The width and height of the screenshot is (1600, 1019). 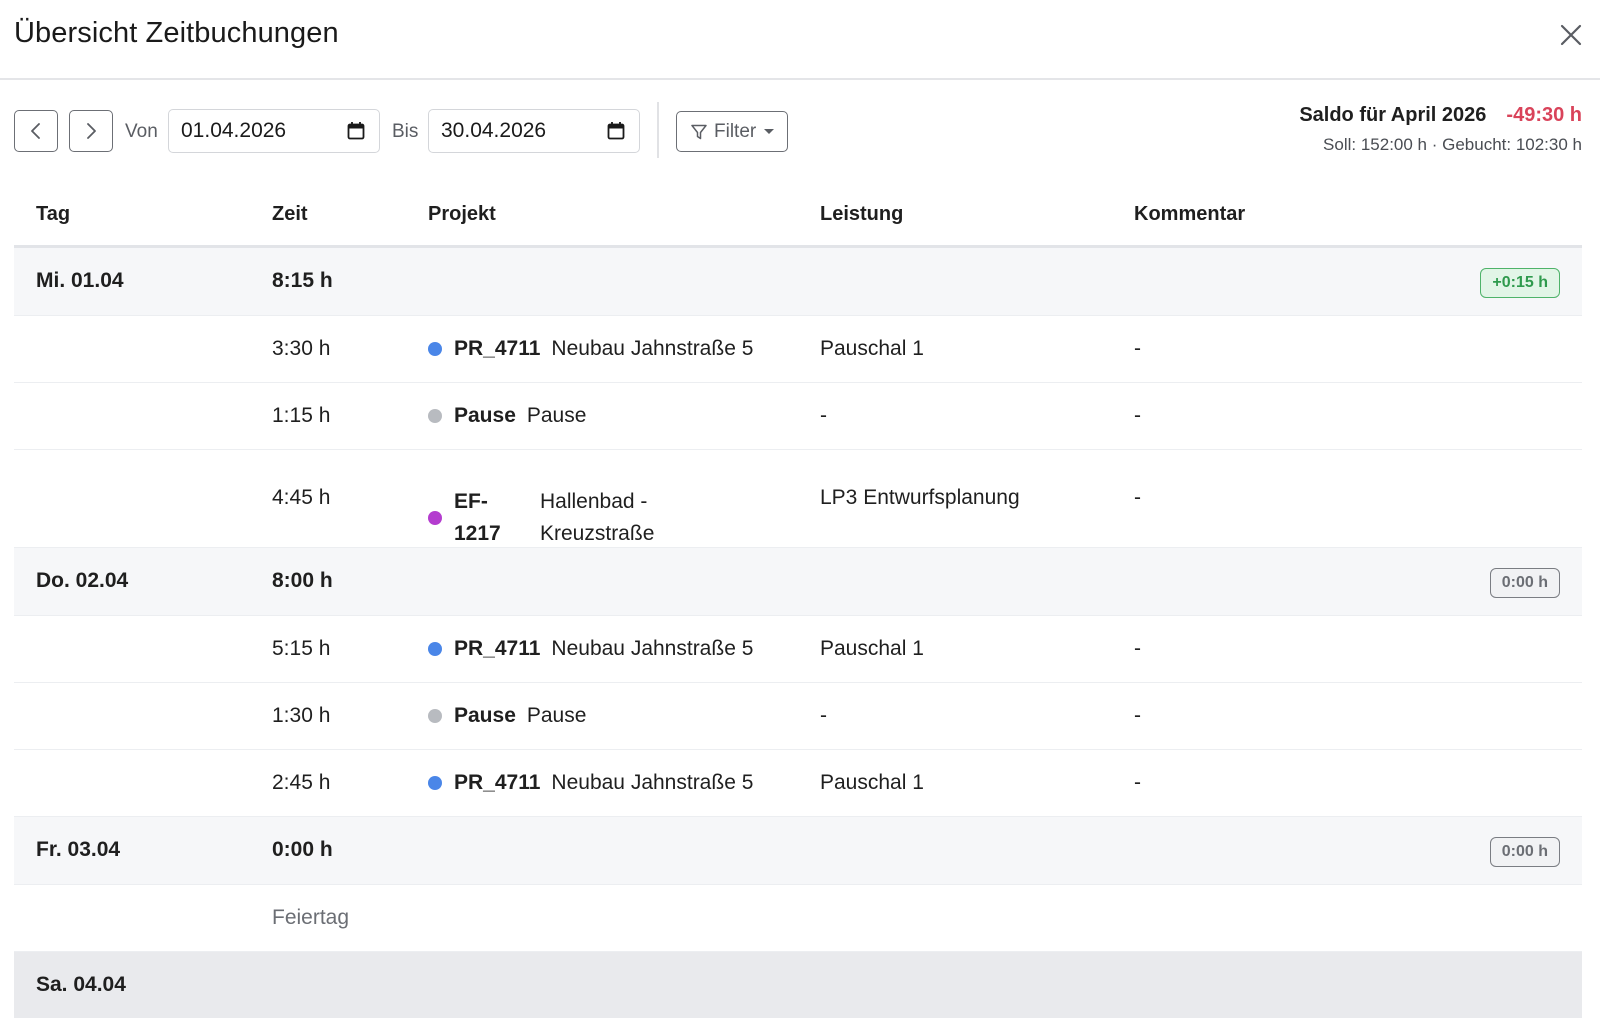 I want to click on day-balance-badge: +0:15 h, so click(x=1520, y=283).